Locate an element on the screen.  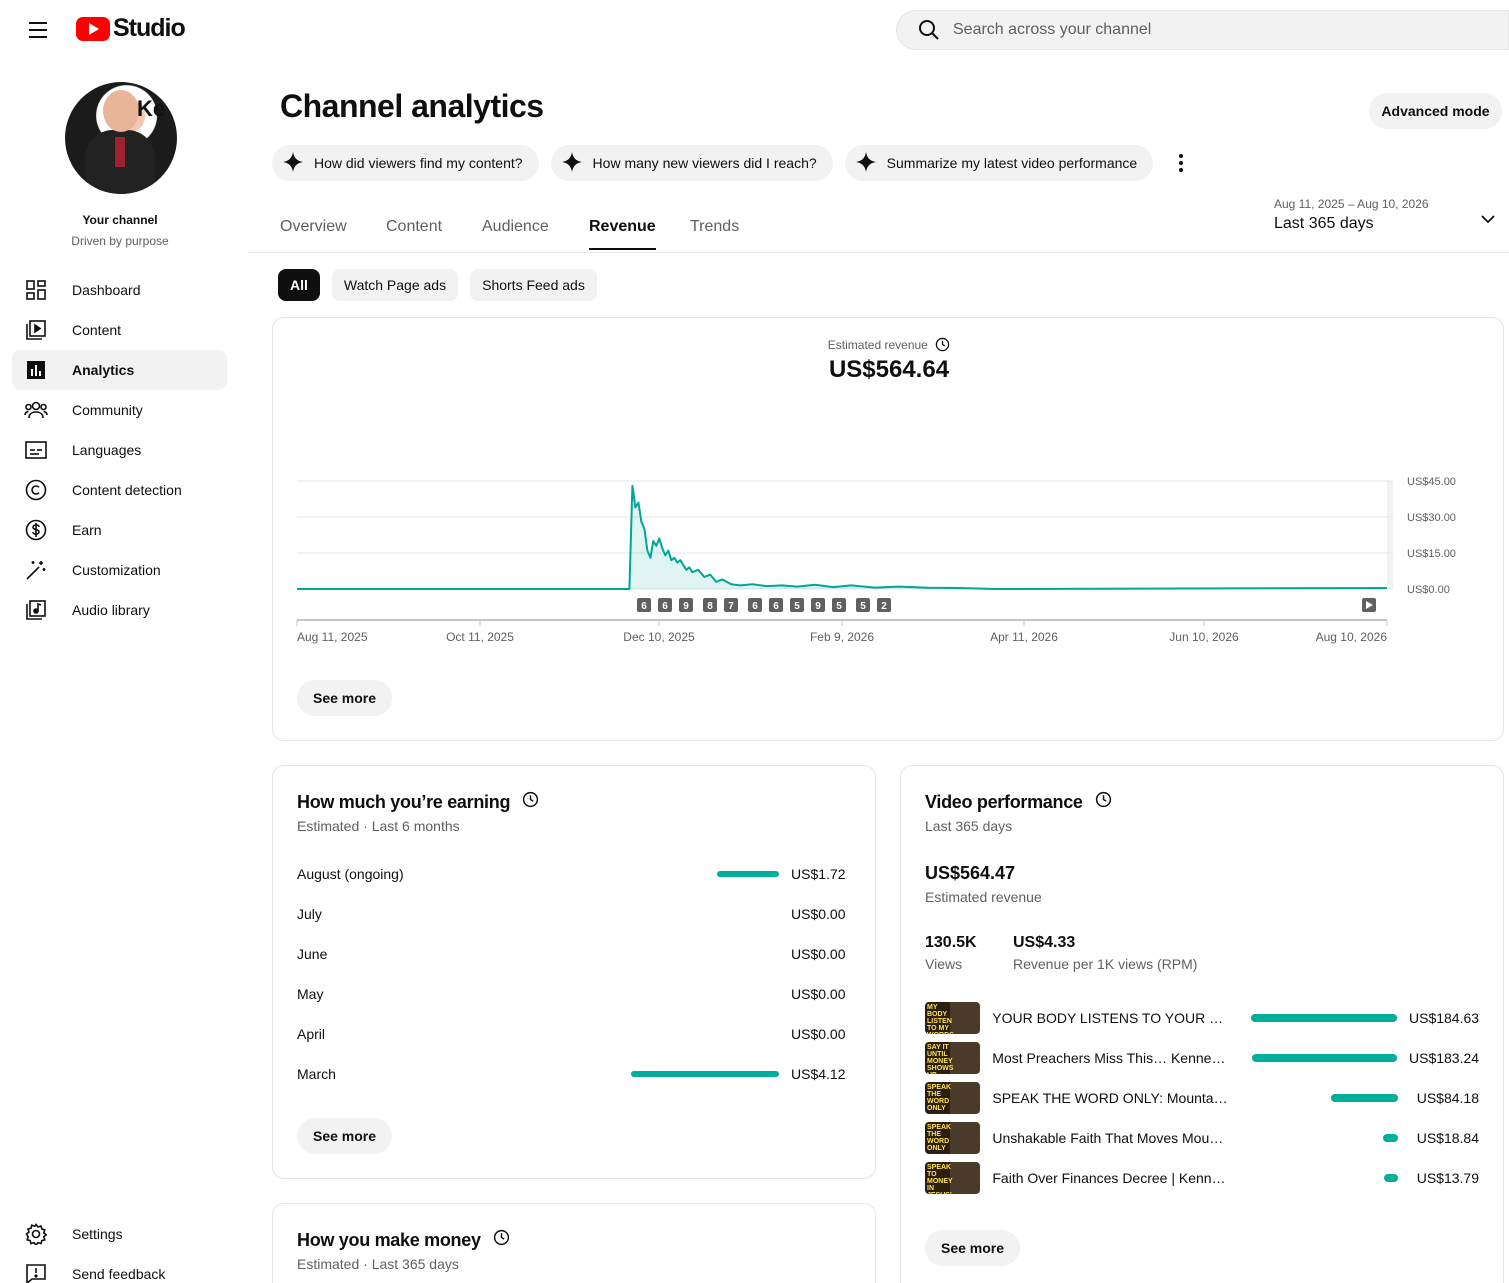
ai-prompt-label: Summarize my latest video performance is located at coordinates (1012, 163).